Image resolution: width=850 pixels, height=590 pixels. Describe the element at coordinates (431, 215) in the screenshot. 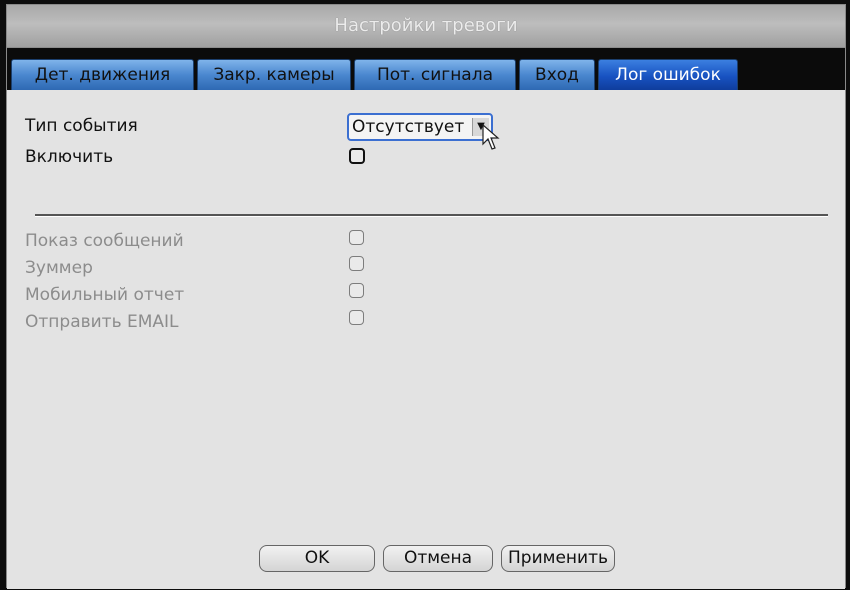

I see `divider` at that location.